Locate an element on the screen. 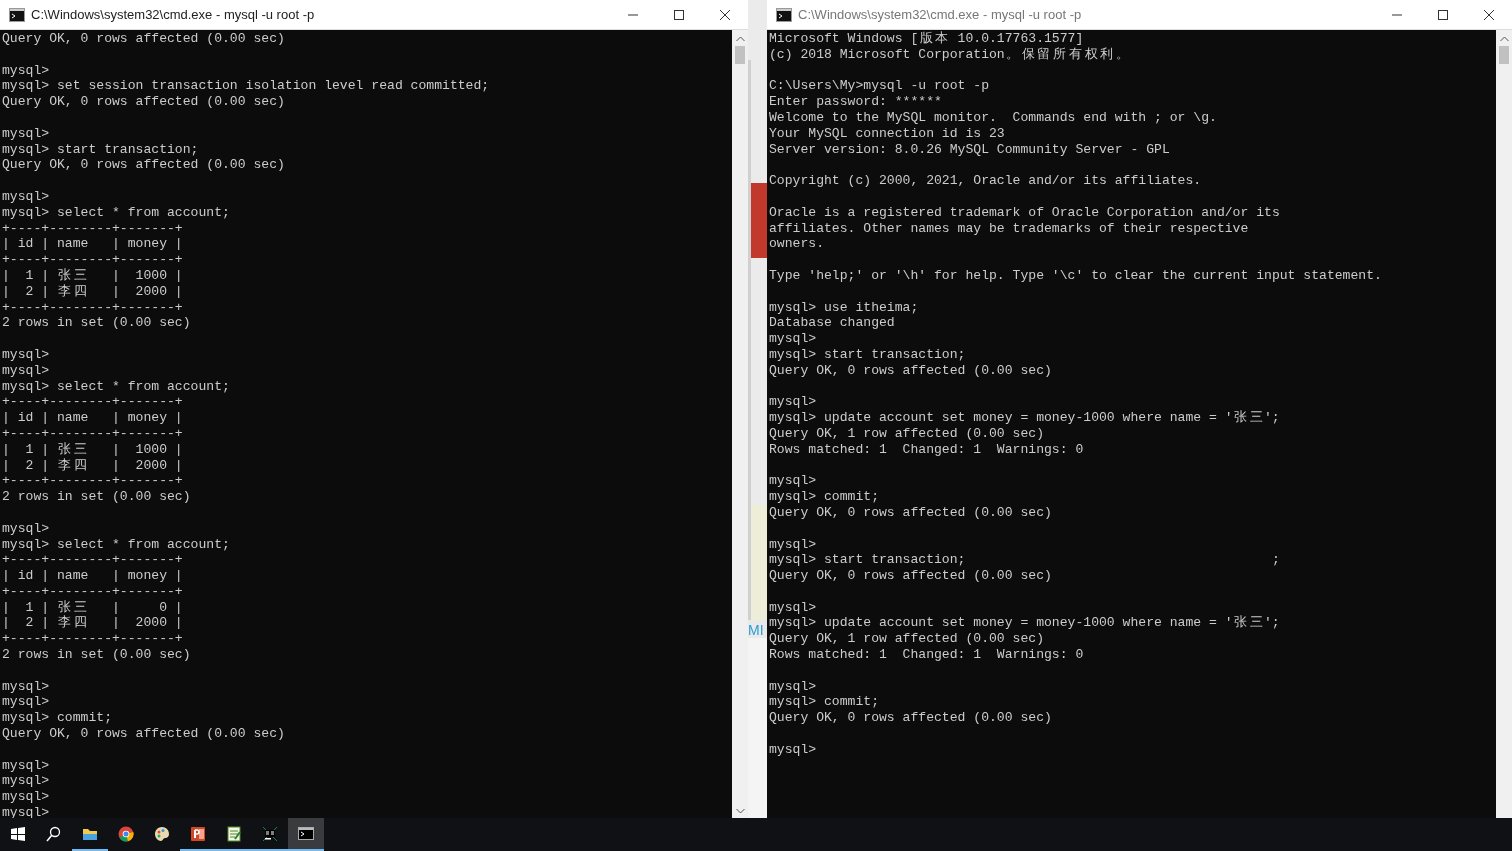  palette-icon is located at coordinates (162, 833).